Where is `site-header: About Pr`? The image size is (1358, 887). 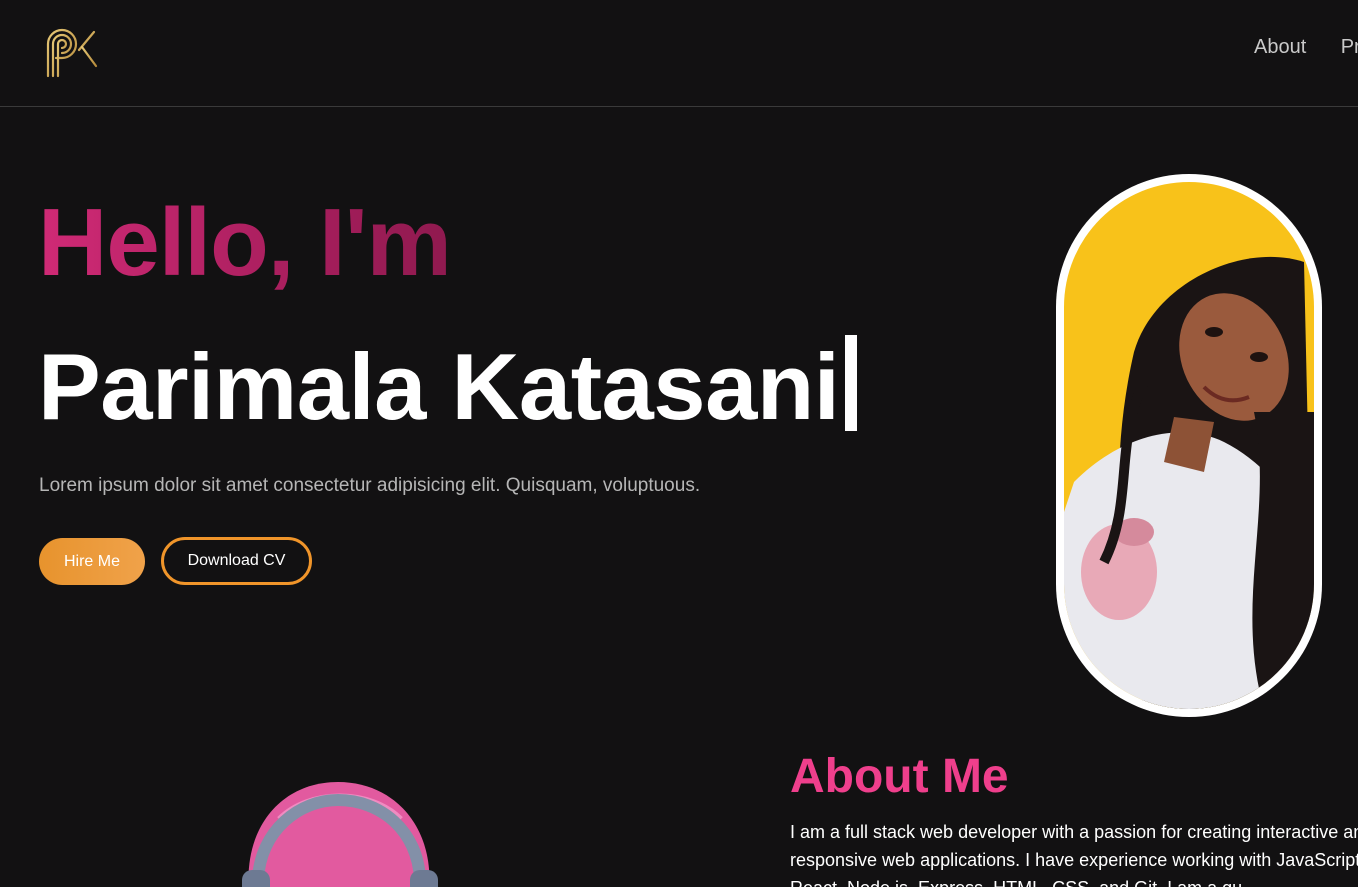 site-header: About Pr is located at coordinates (679, 53).